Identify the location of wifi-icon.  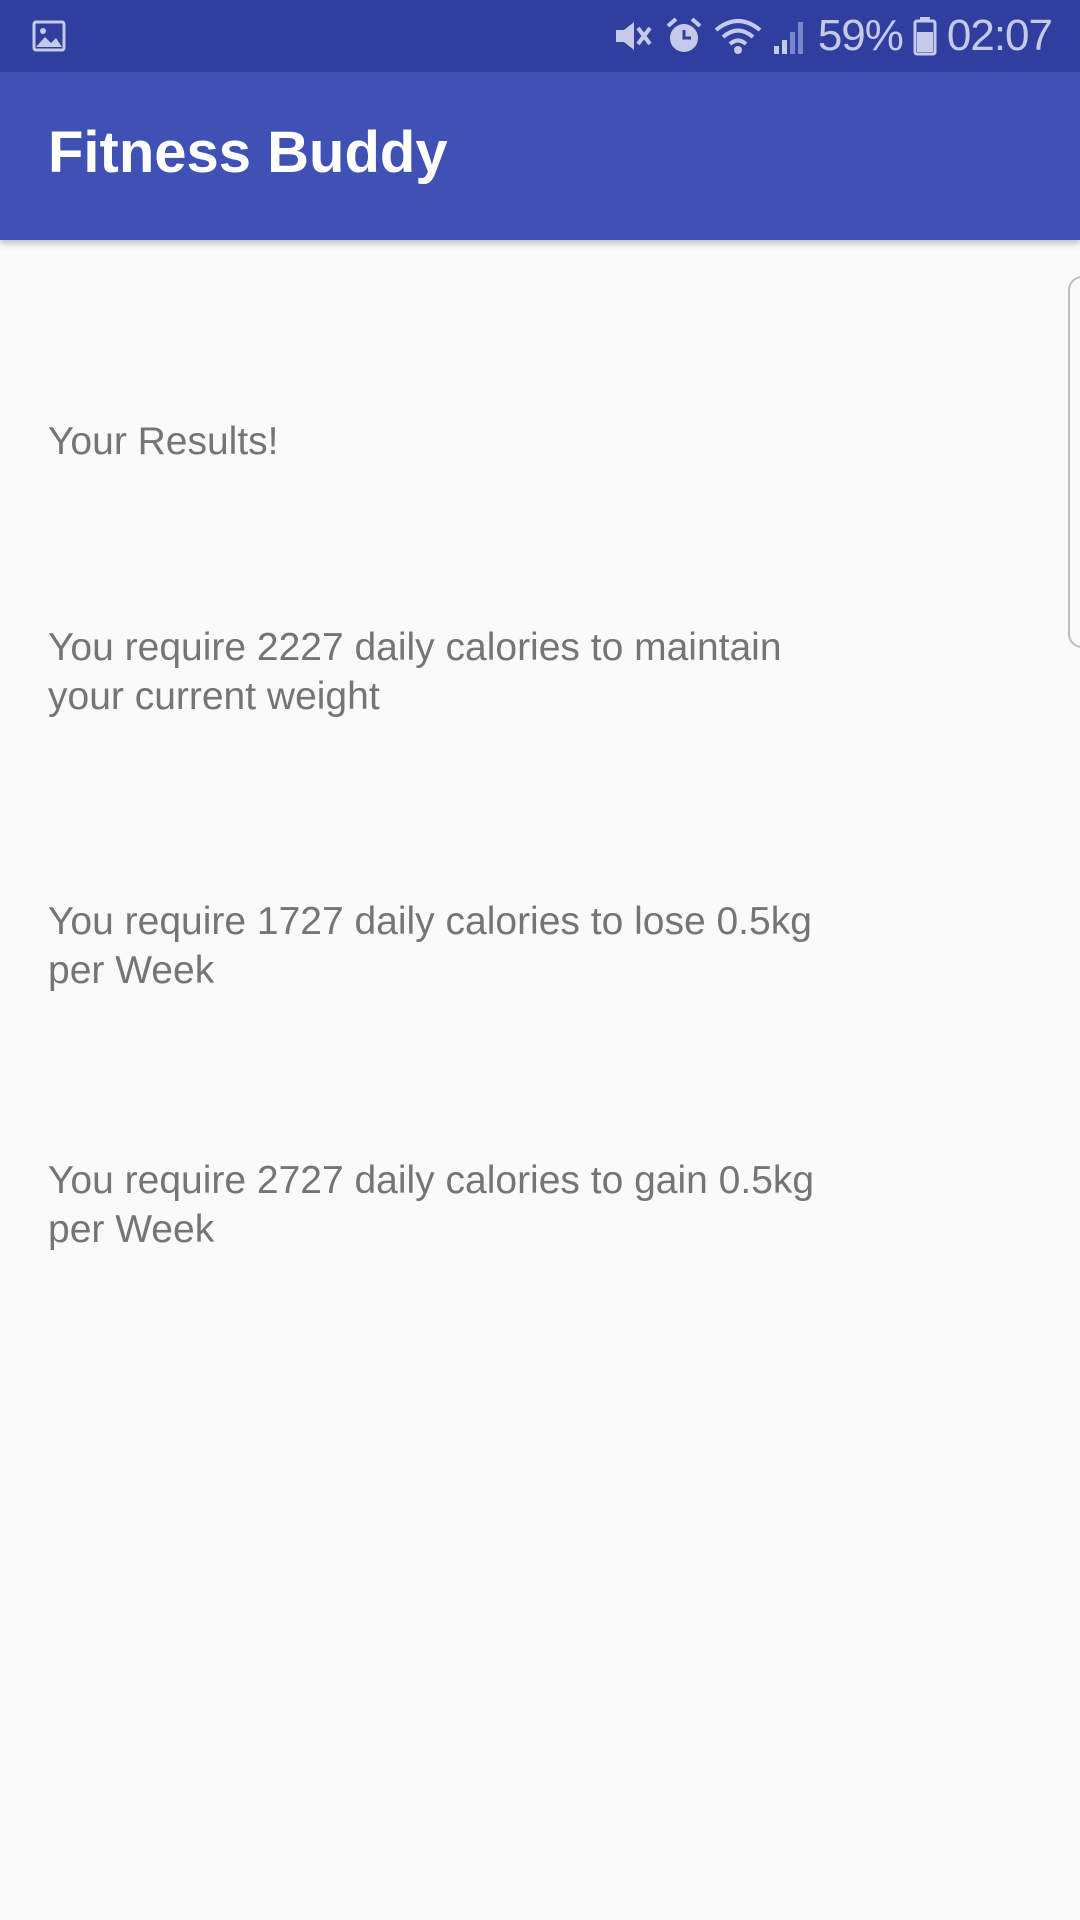
(738, 36).